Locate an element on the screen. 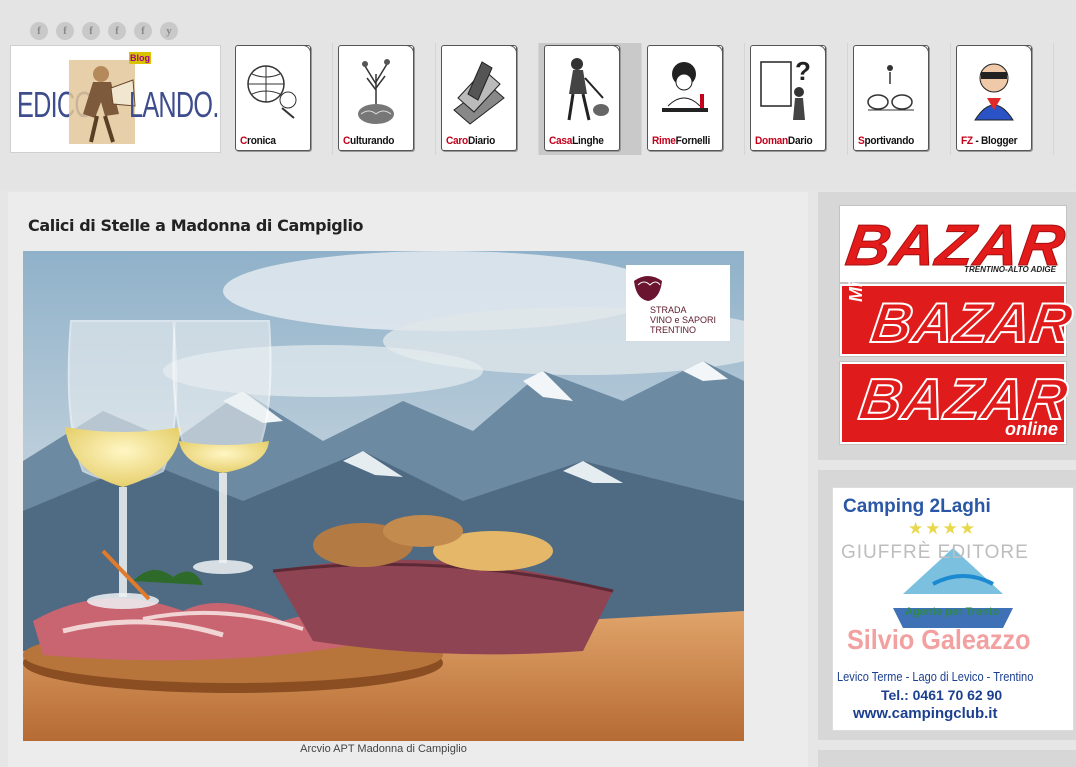 The width and height of the screenshot is (1076, 767). twitter-icon: y is located at coordinates (169, 31).